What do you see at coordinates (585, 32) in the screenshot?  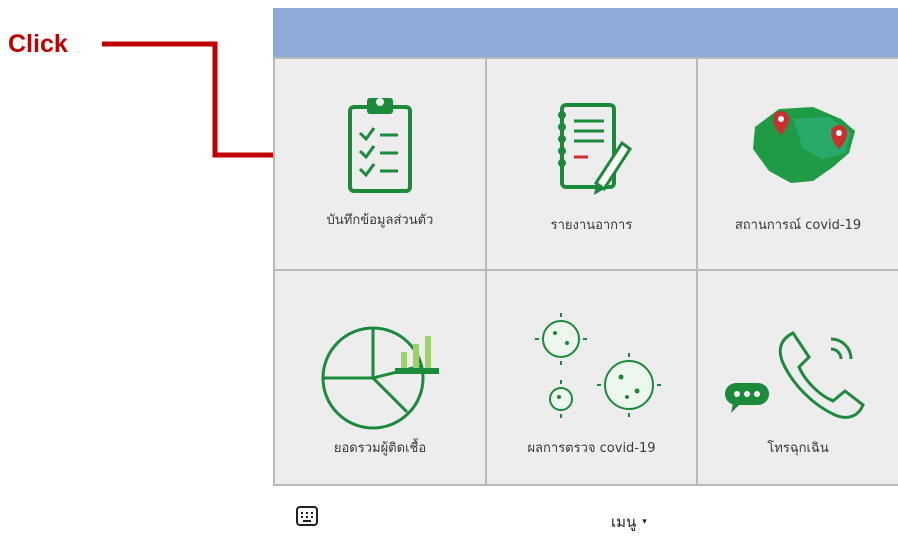 I see `header-bar` at bounding box center [585, 32].